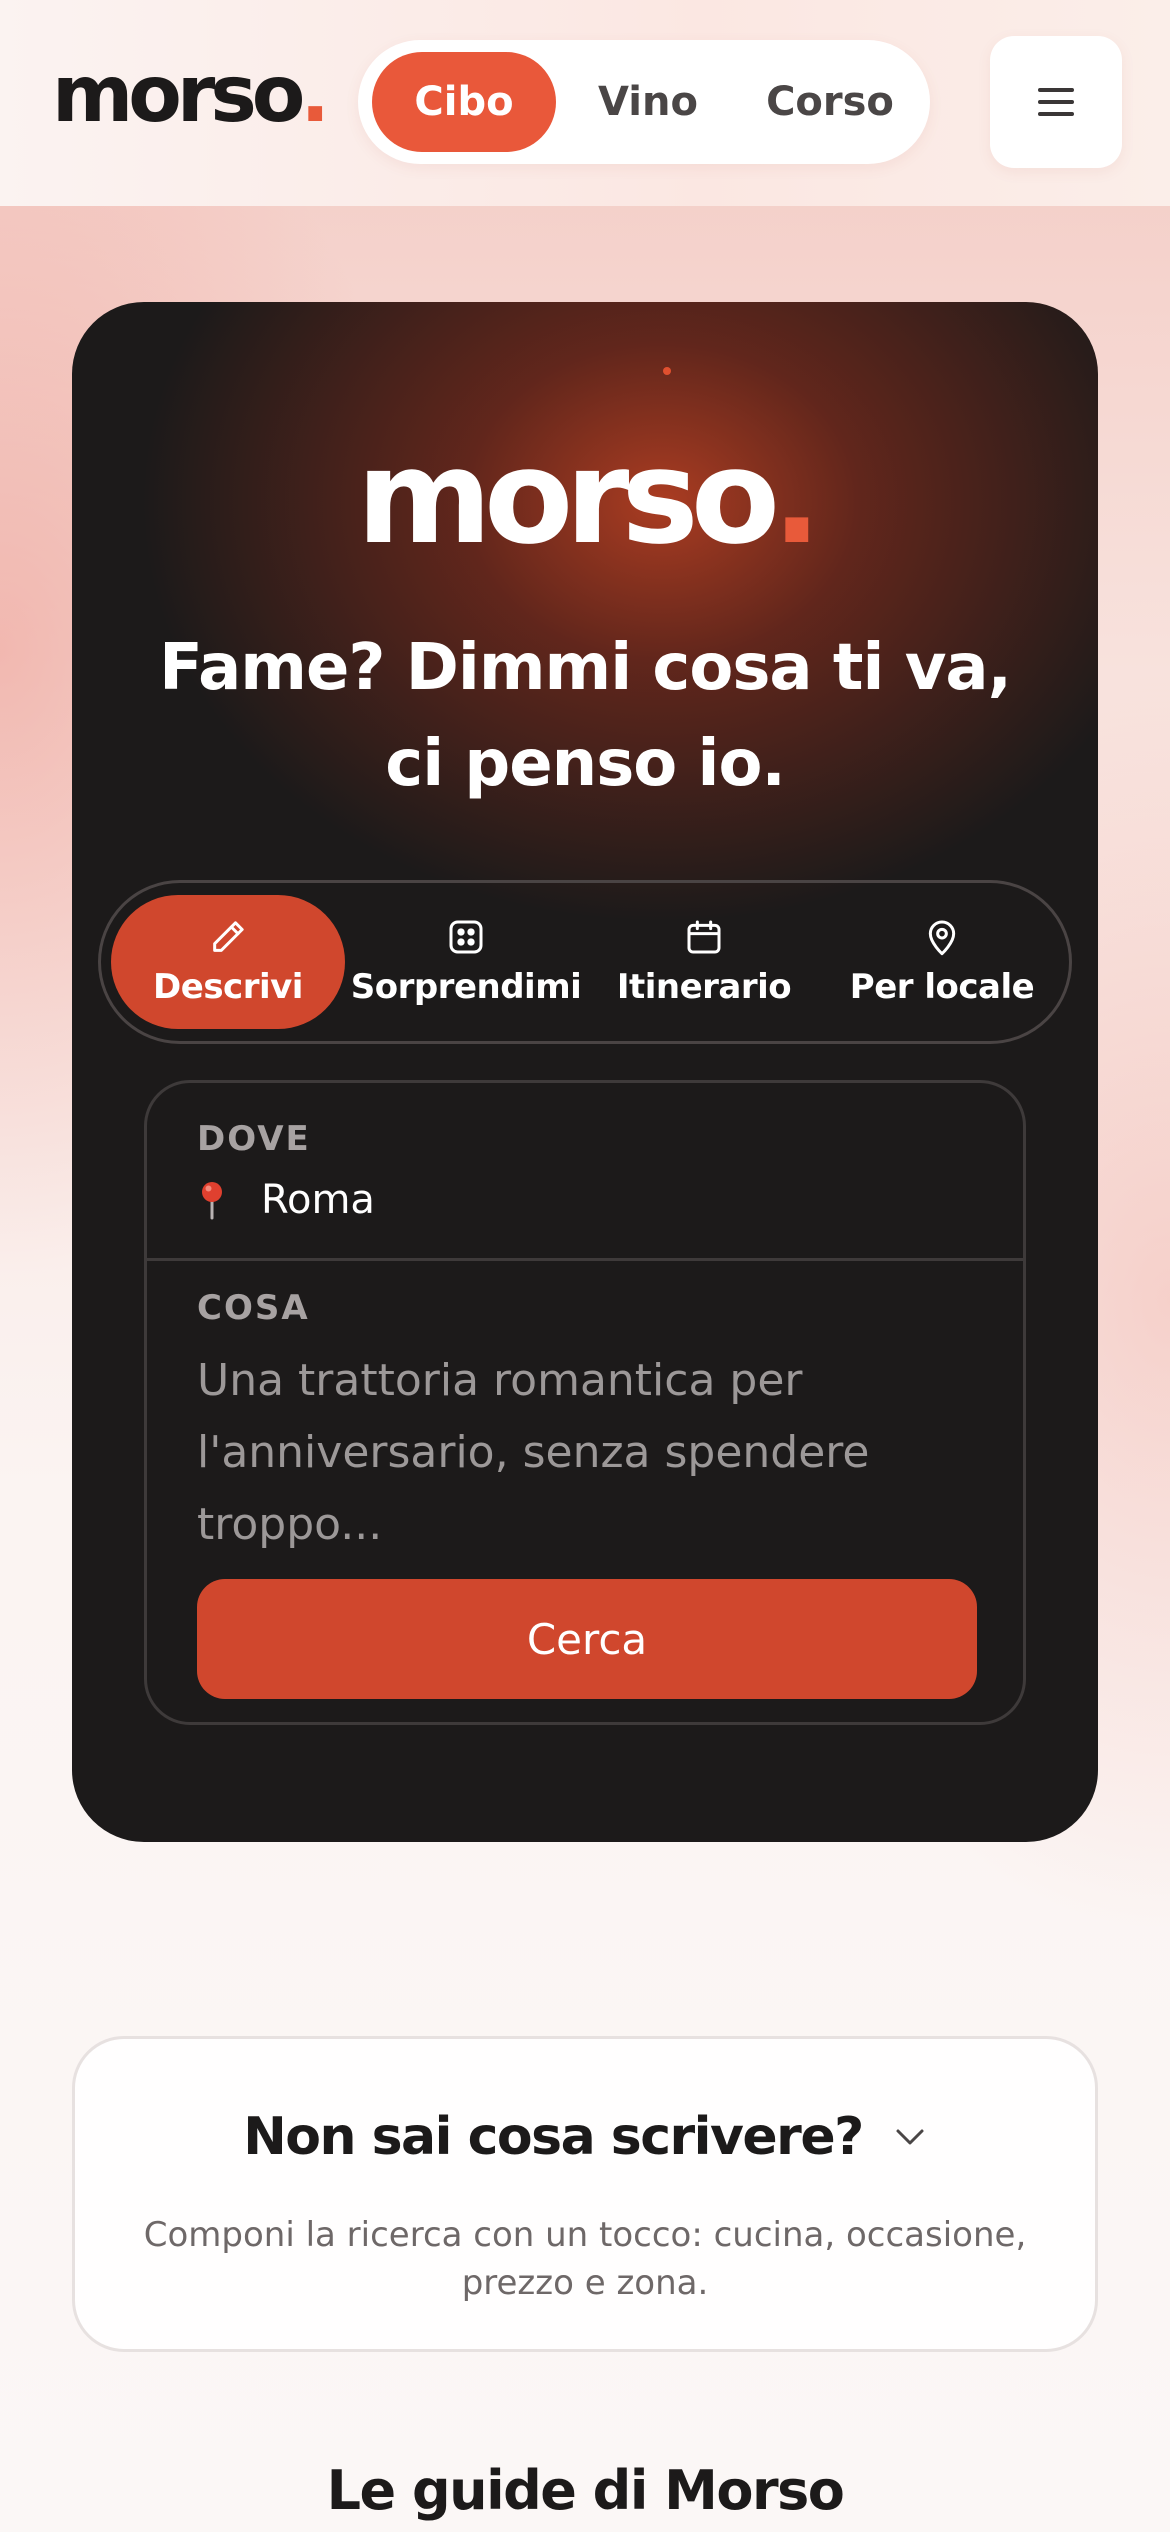 This screenshot has height=2532, width=1170. I want to click on hero-logo: morso., so click(585, 497).